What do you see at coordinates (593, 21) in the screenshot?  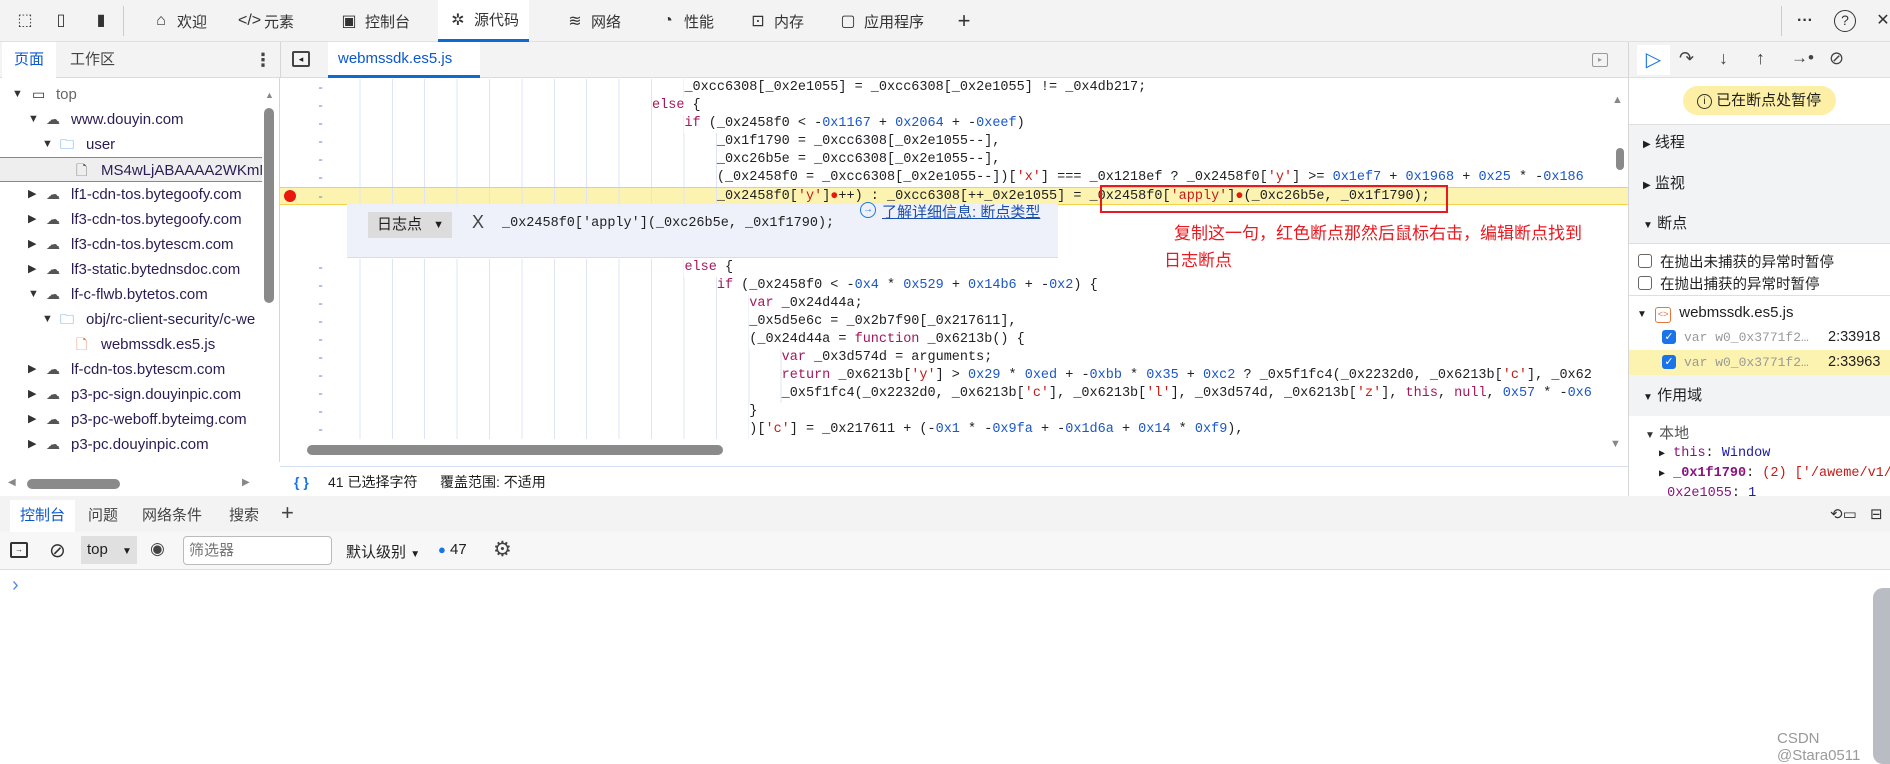 I see `tab-wifi: ≋ 网络` at bounding box center [593, 21].